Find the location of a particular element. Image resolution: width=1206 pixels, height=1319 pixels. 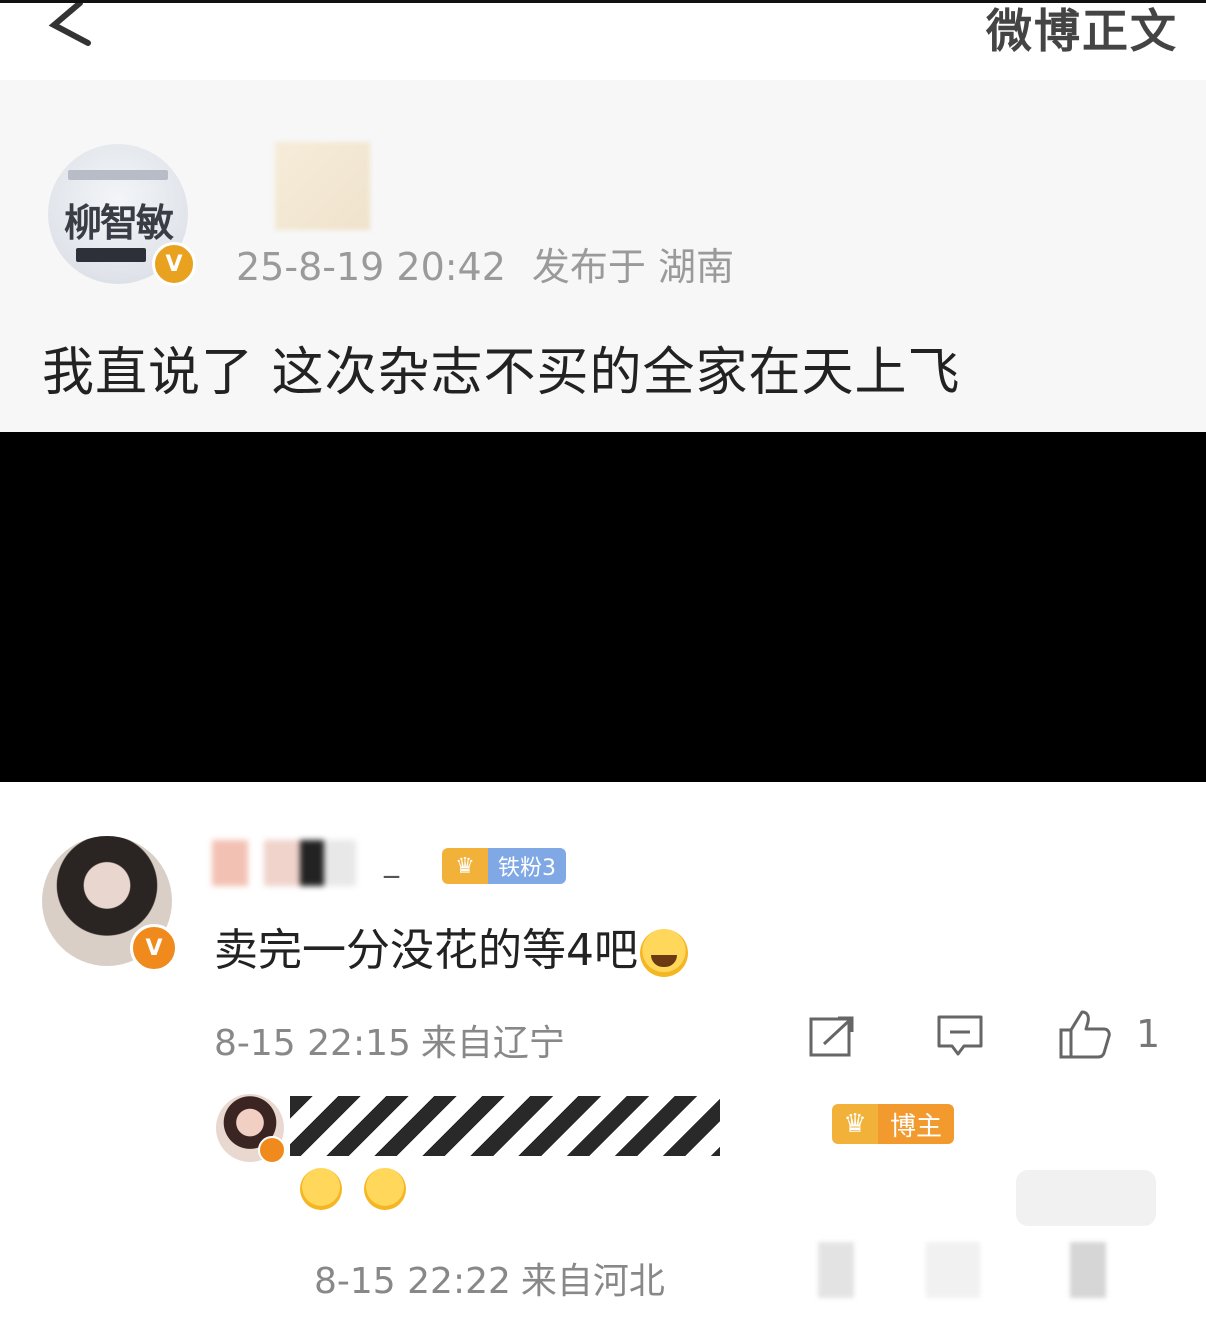

reply-actions-blurred is located at coordinates (998, 1270).